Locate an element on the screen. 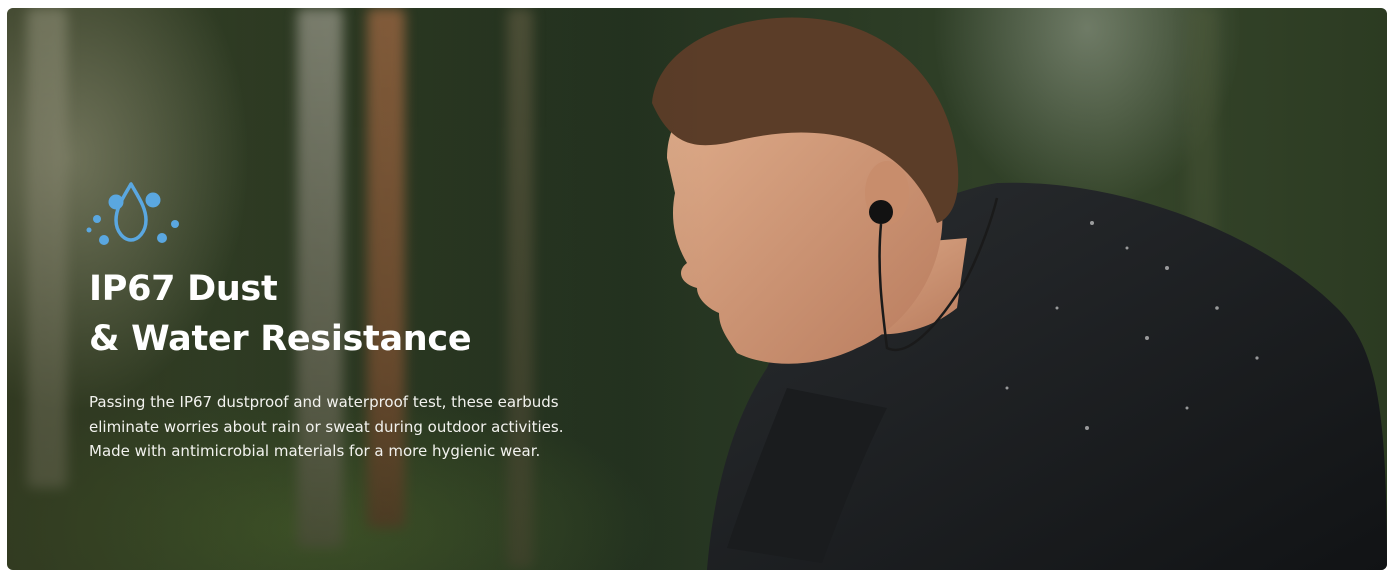 This screenshot has height=570, width=1393. feature-title-line-2: & Water Resistance is located at coordinates (280, 339).